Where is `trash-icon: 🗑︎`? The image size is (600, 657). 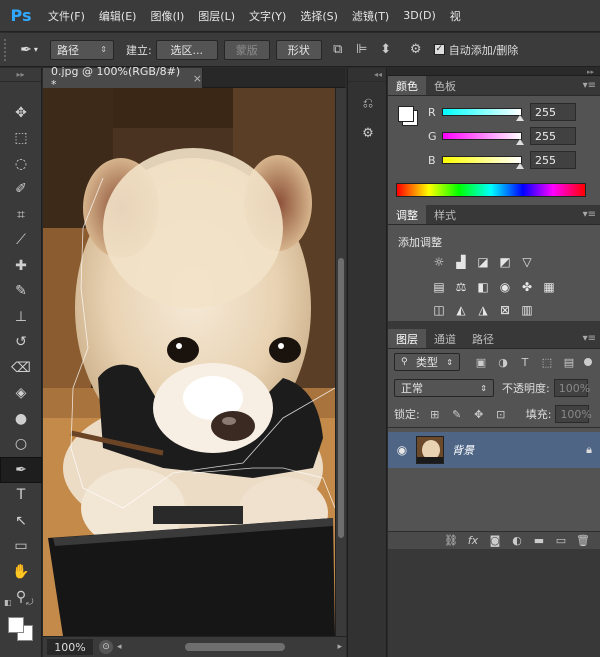 trash-icon: 🗑︎ is located at coordinates (583, 540).